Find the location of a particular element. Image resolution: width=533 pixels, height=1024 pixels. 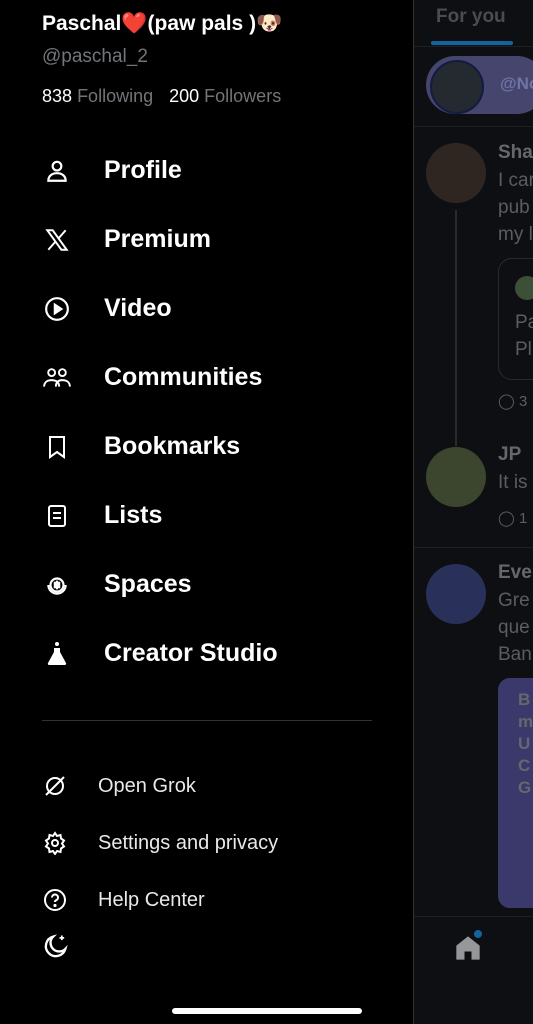

people-icon is located at coordinates (57, 378).